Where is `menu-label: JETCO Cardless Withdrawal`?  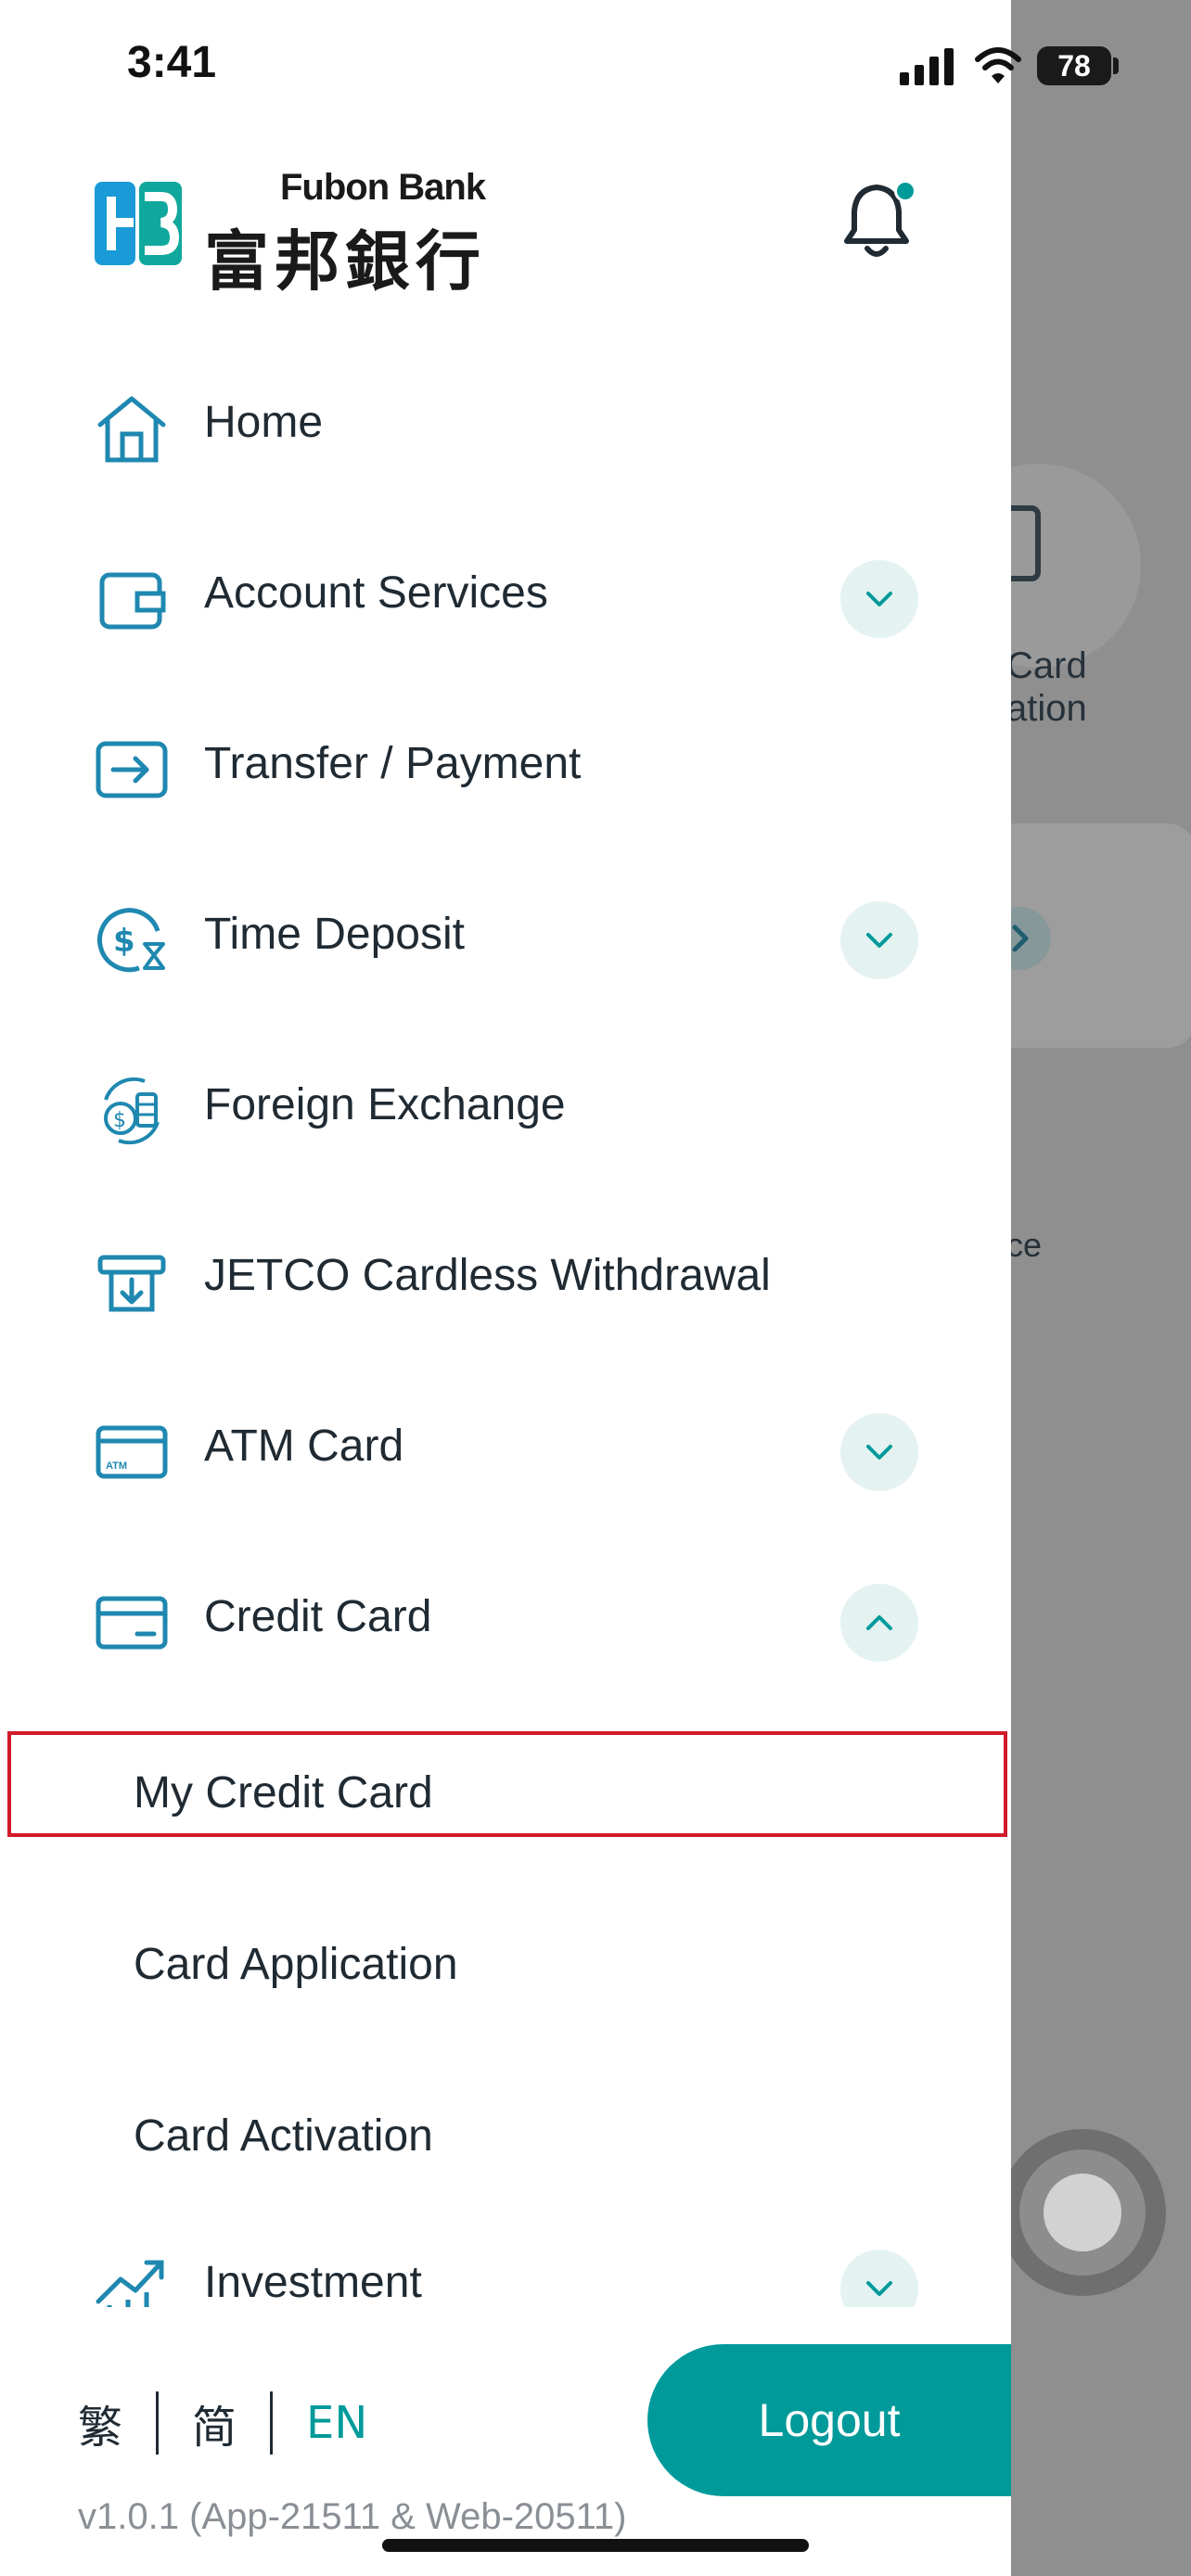 menu-label: JETCO Cardless Withdrawal is located at coordinates (488, 1276).